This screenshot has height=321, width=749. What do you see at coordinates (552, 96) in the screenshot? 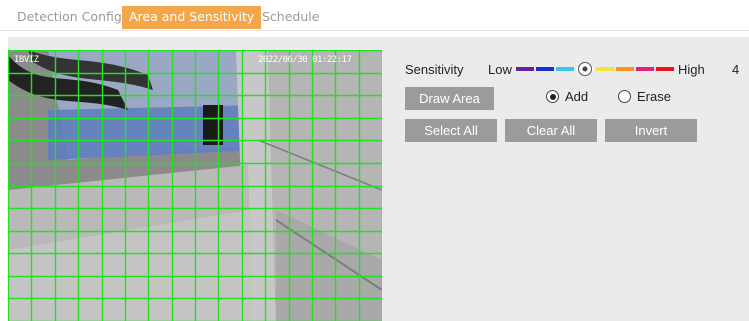
I see `add-radio-dot` at bounding box center [552, 96].